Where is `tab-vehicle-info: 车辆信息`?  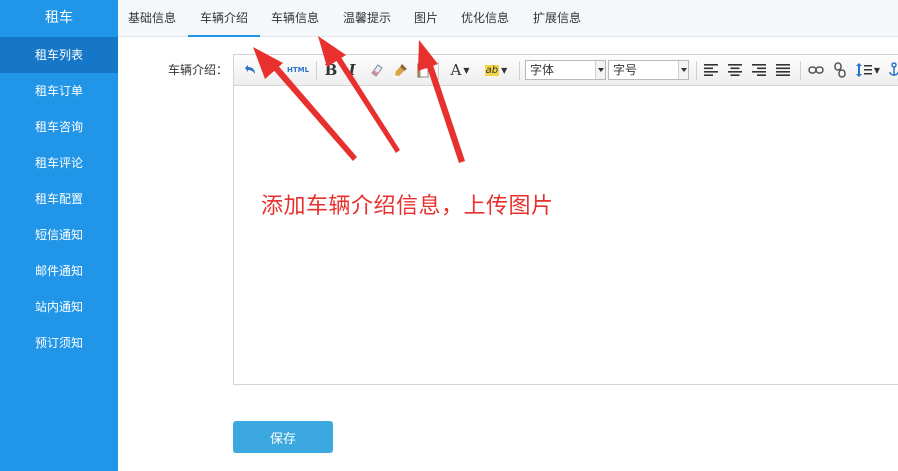 tab-vehicle-info: 车辆信息 is located at coordinates (295, 18).